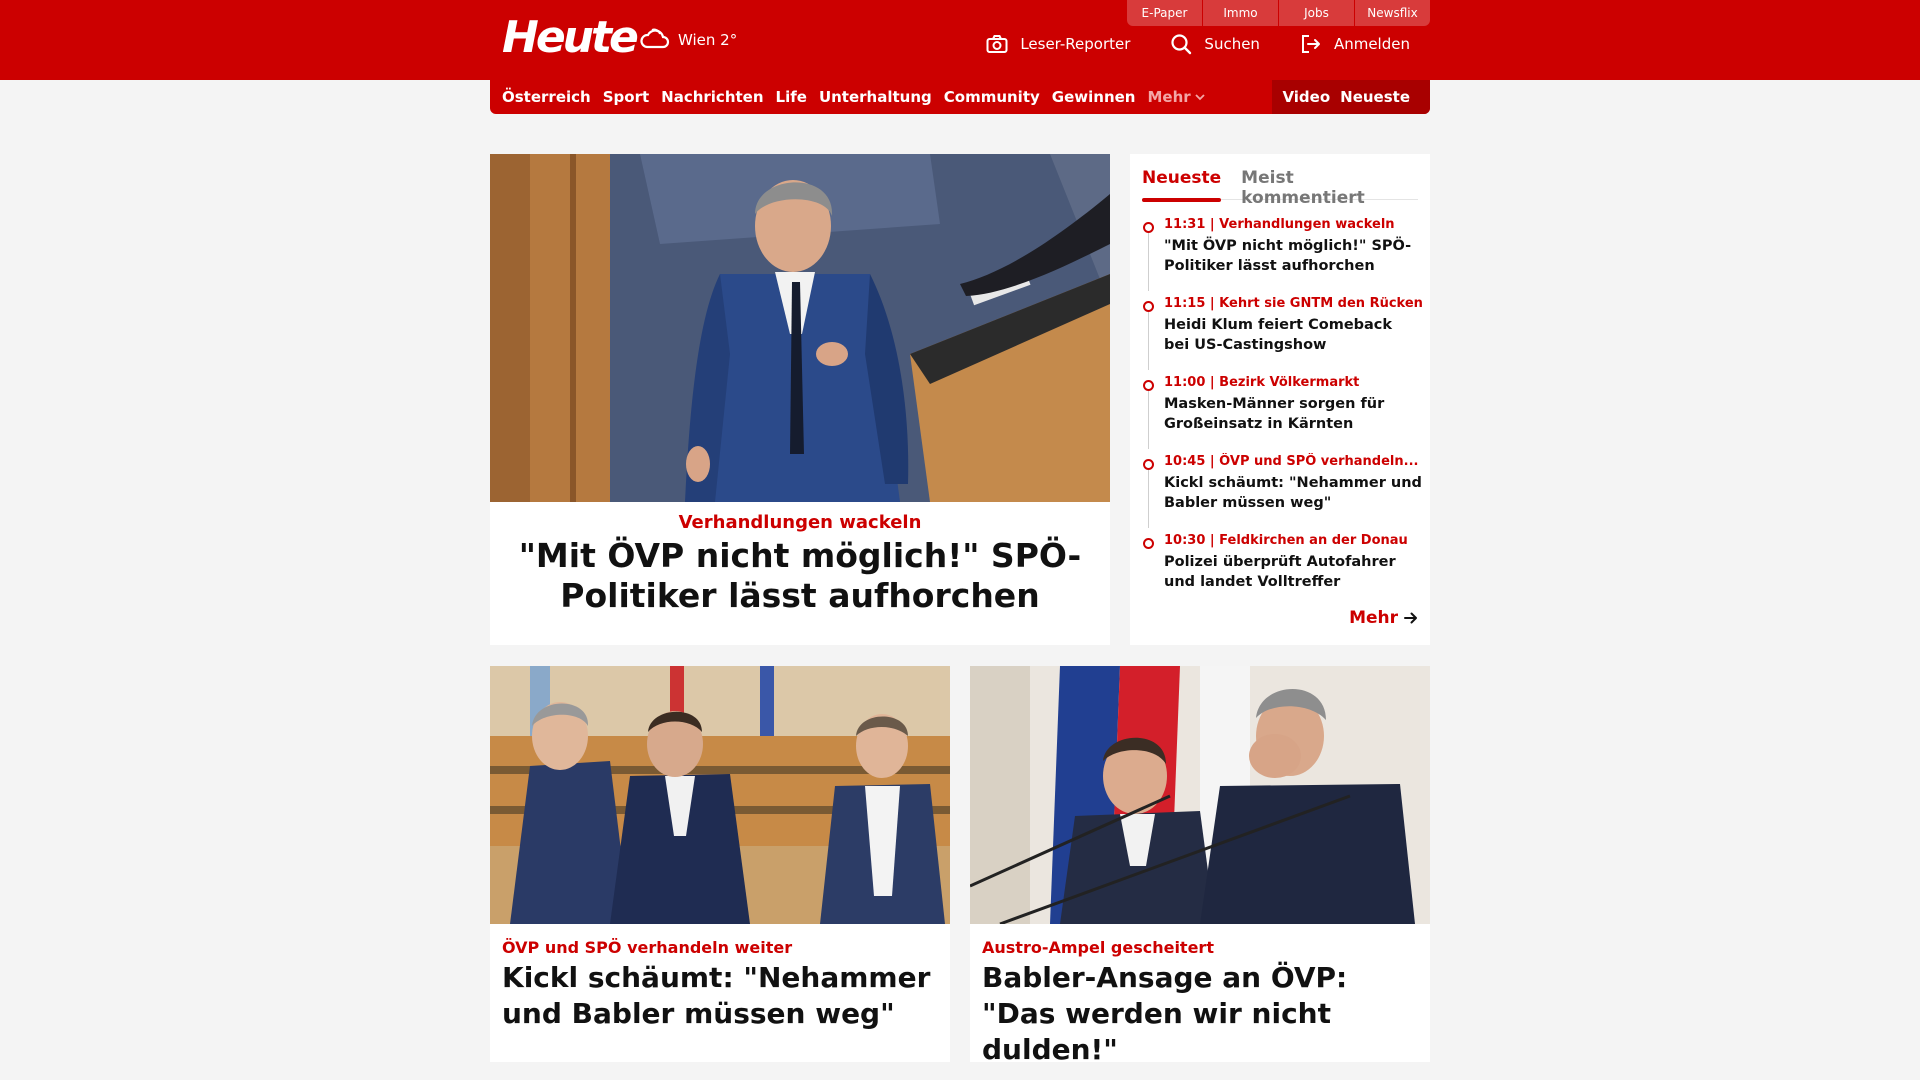  I want to click on weather-cloud-icon, so click(655, 38).